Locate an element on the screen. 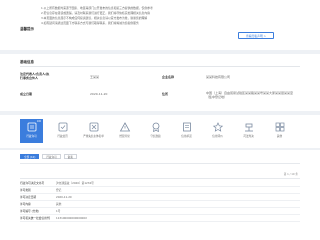 This screenshot has width=320, height=240. row-key: 许可编号 (分类) is located at coordinates (30, 211).